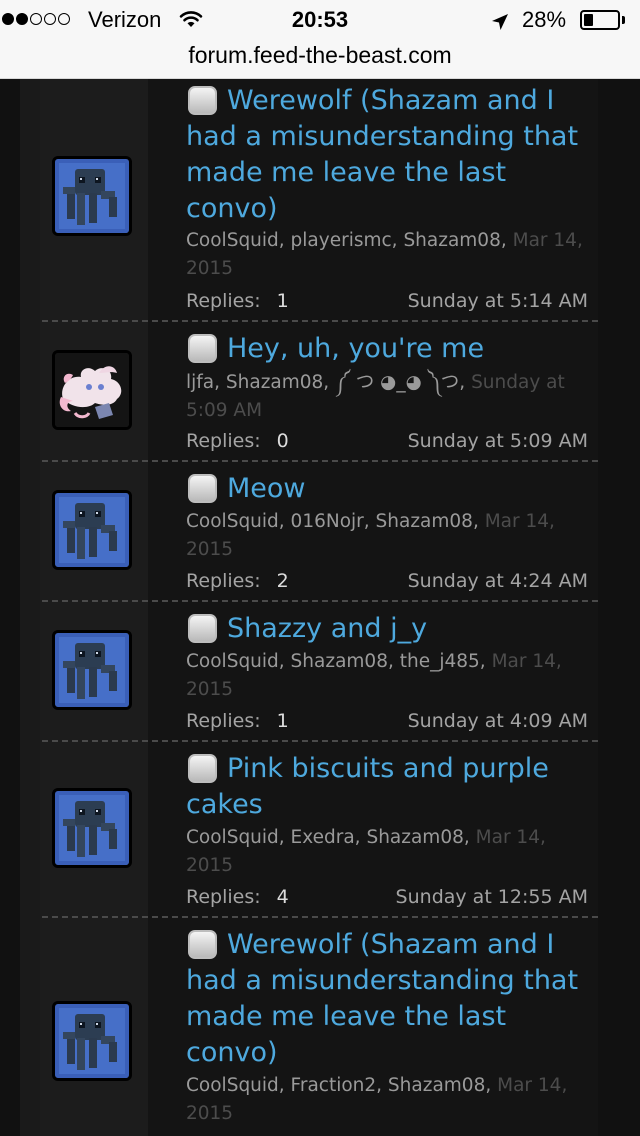 The image size is (640, 1136). I want to click on status-bar: Verizon 20:53 28%, so click(320, 20).